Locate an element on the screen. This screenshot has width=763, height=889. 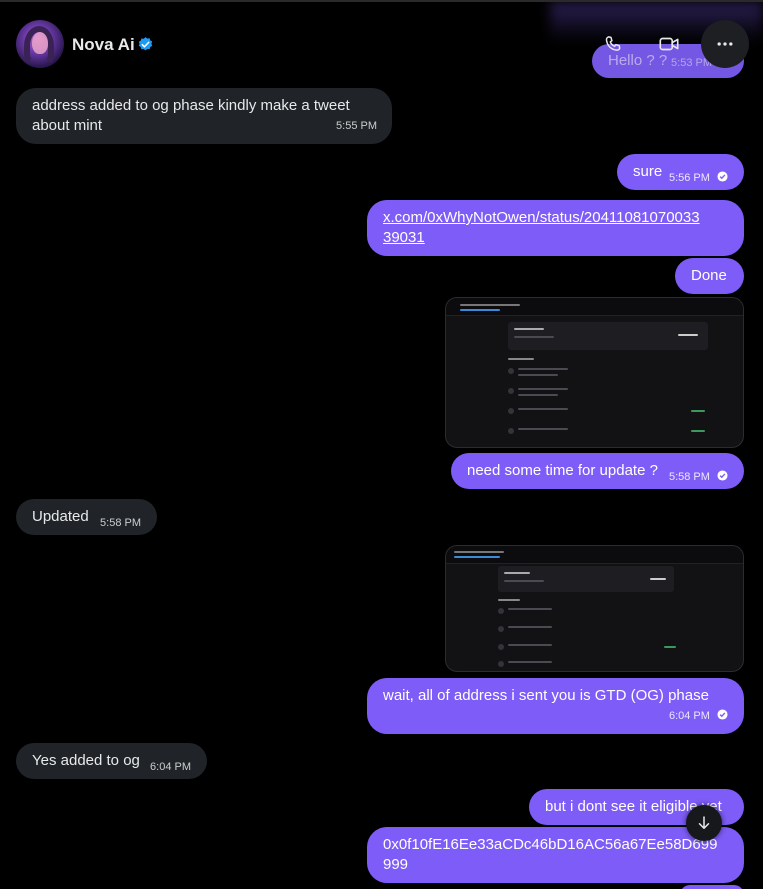
message-text: sure is located at coordinates (648, 171).